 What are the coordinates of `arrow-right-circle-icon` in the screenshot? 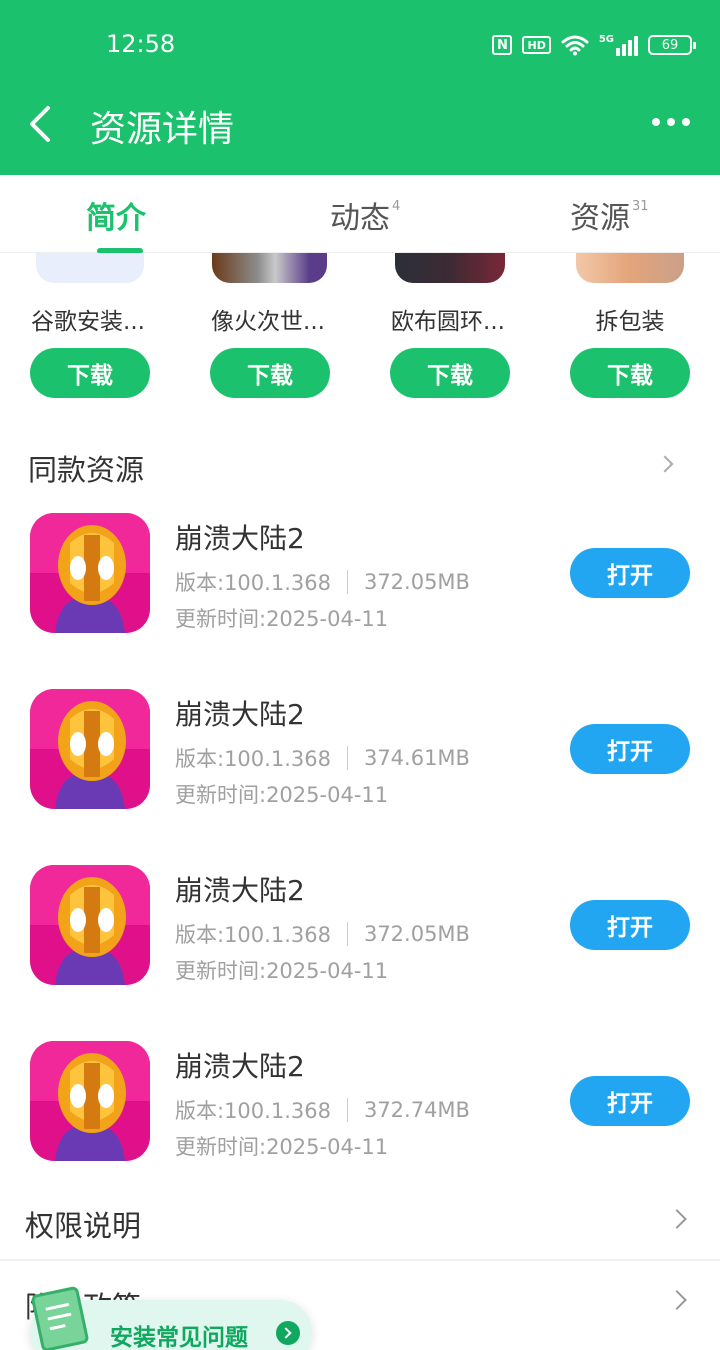 It's located at (288, 1333).